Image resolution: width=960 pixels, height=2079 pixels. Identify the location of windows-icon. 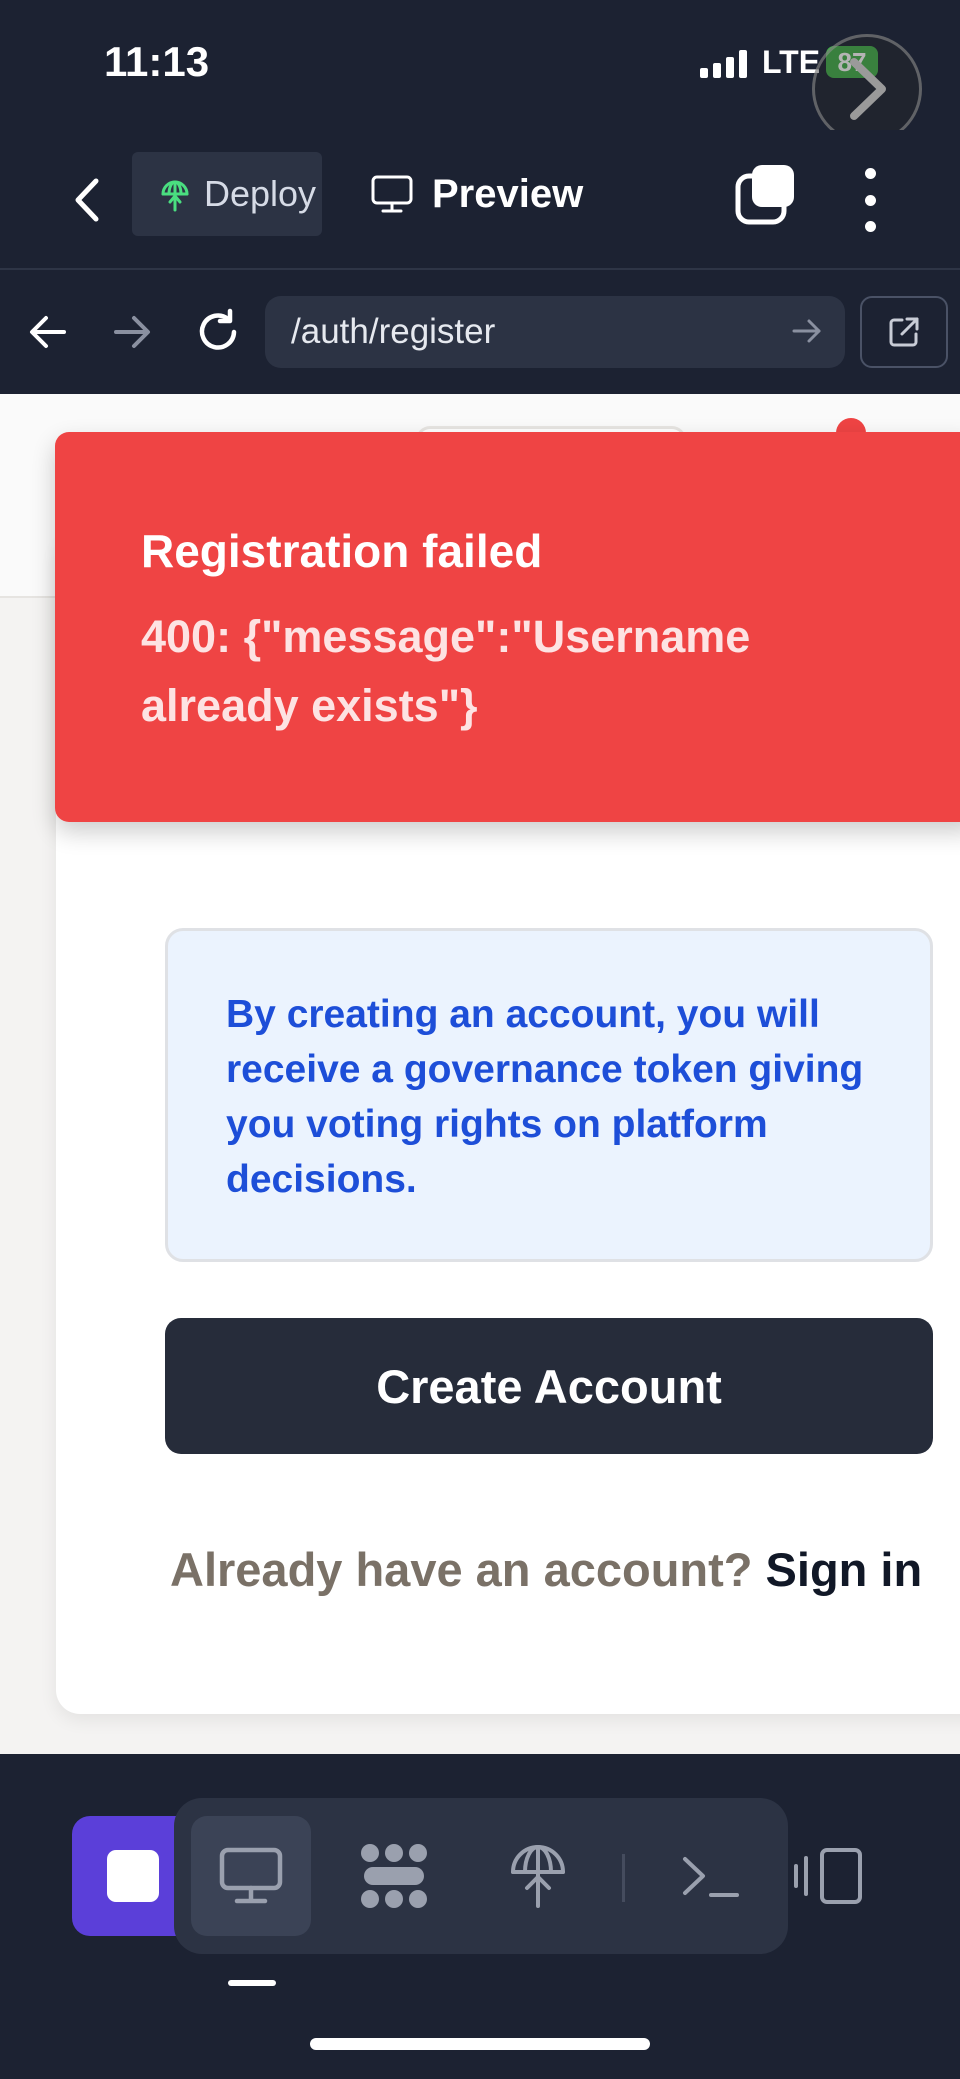
(764, 195).